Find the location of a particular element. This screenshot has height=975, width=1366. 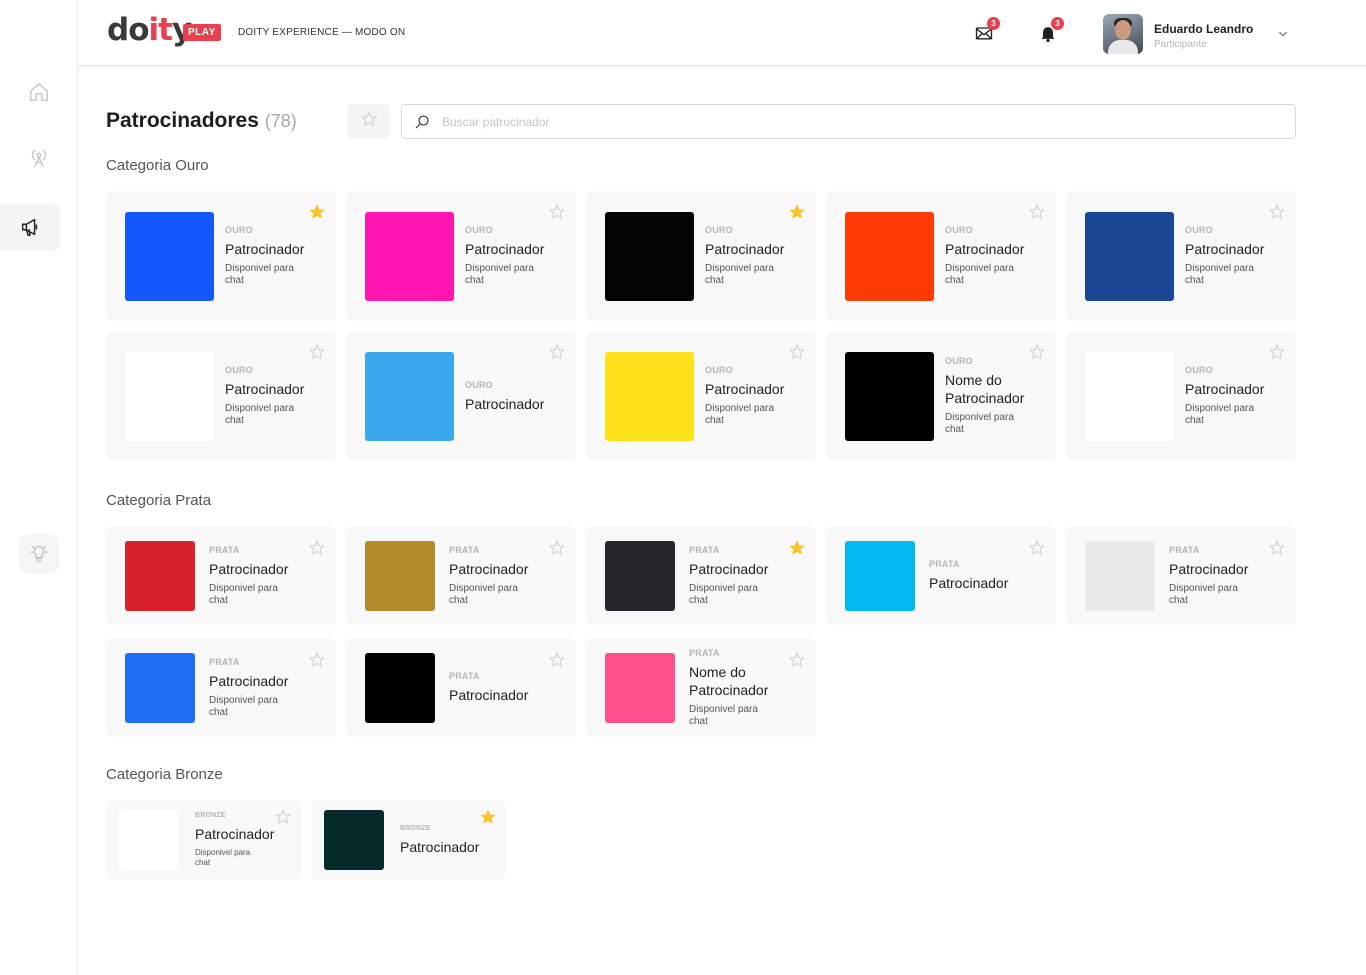

sidebar is located at coordinates (39, 487).